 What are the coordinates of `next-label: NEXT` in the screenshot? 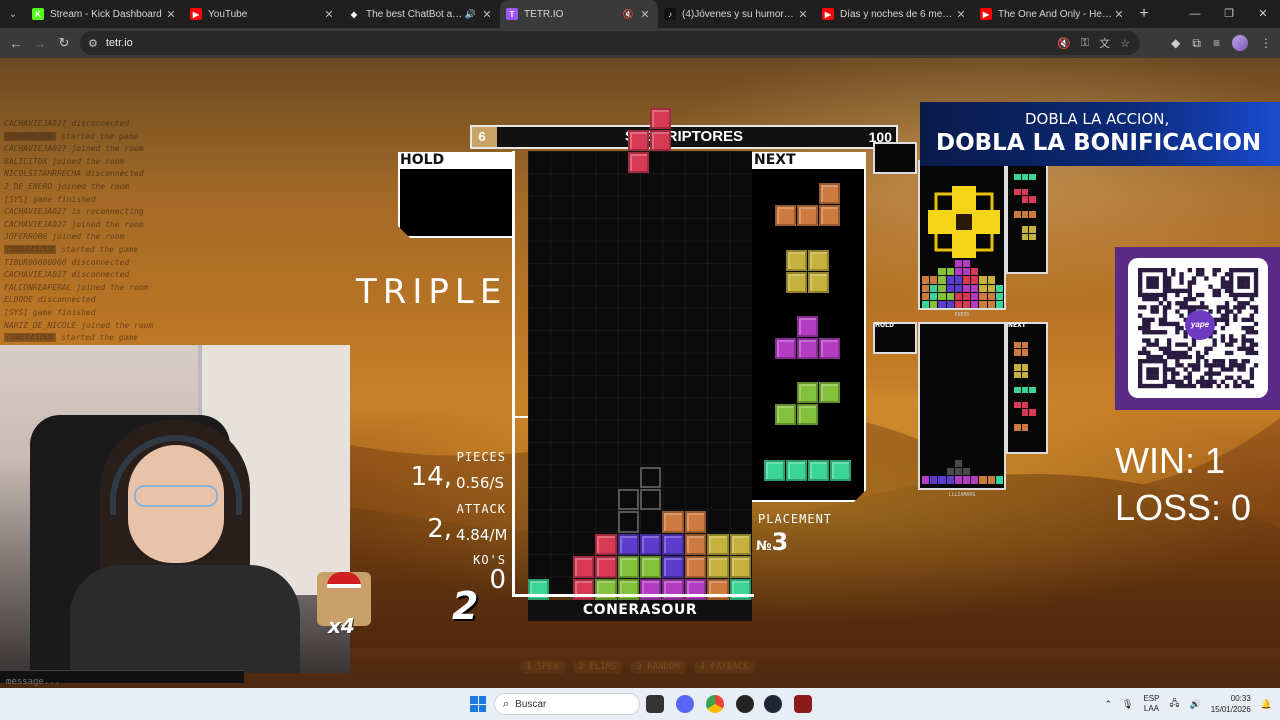 It's located at (809, 160).